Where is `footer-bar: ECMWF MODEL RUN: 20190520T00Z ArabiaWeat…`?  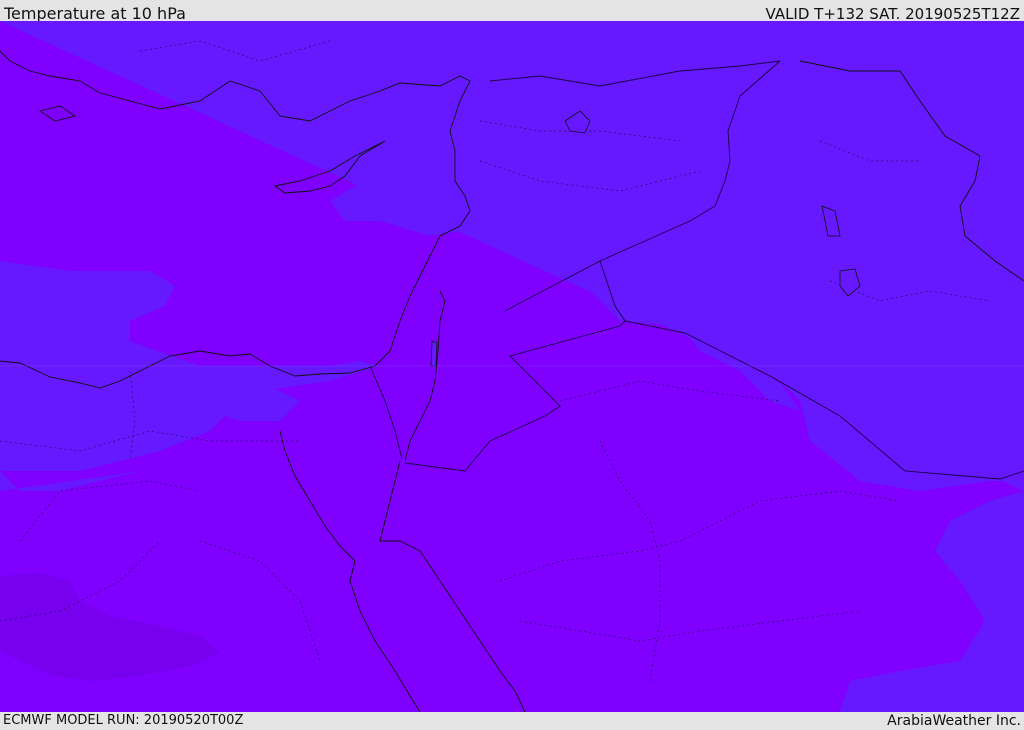 footer-bar: ECMWF MODEL RUN: 20190520T00Z ArabiaWeat… is located at coordinates (512, 720).